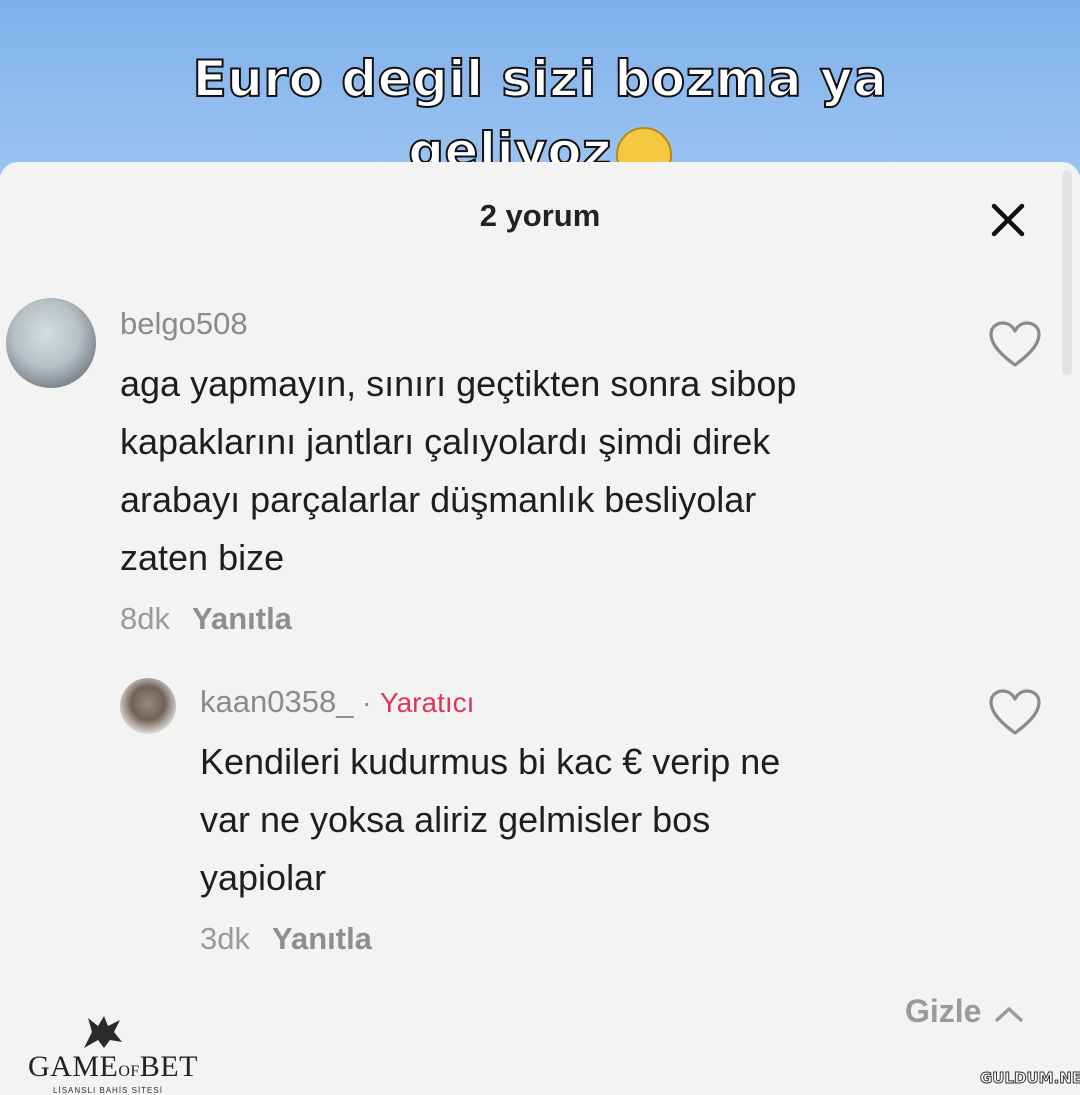  What do you see at coordinates (103, 1032) in the screenshot?
I see `wolf-icon` at bounding box center [103, 1032].